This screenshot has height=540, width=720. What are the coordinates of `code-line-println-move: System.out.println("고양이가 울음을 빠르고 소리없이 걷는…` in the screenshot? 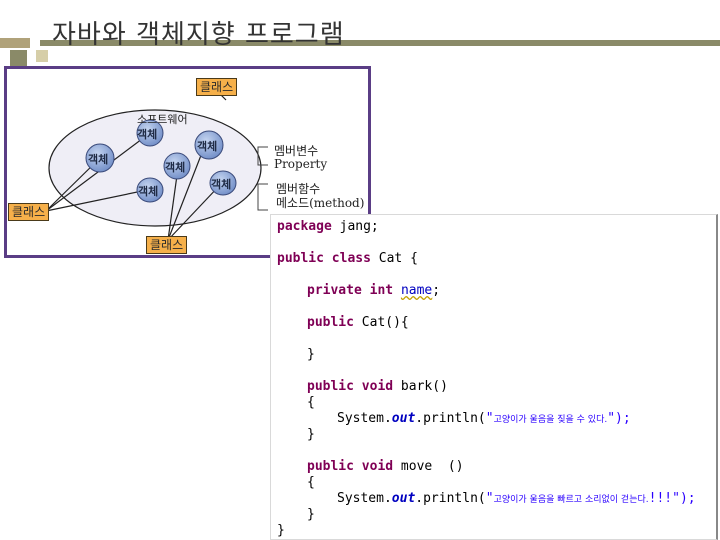 It's located at (516, 498).